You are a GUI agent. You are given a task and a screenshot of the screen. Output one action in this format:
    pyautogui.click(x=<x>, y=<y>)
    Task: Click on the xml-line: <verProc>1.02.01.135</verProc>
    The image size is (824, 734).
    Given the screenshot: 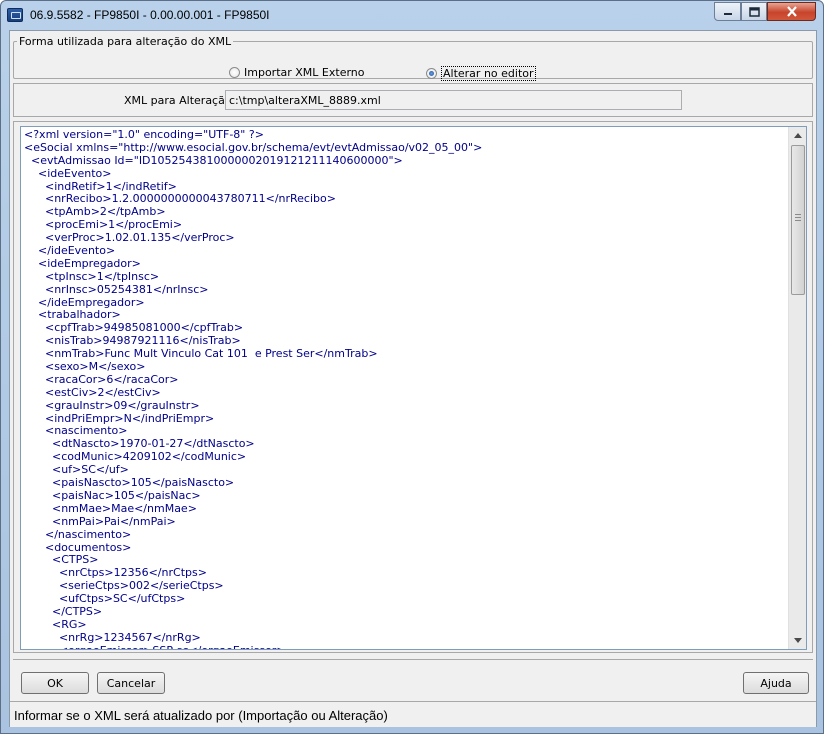 What is the action you would take?
    pyautogui.click(x=129, y=238)
    